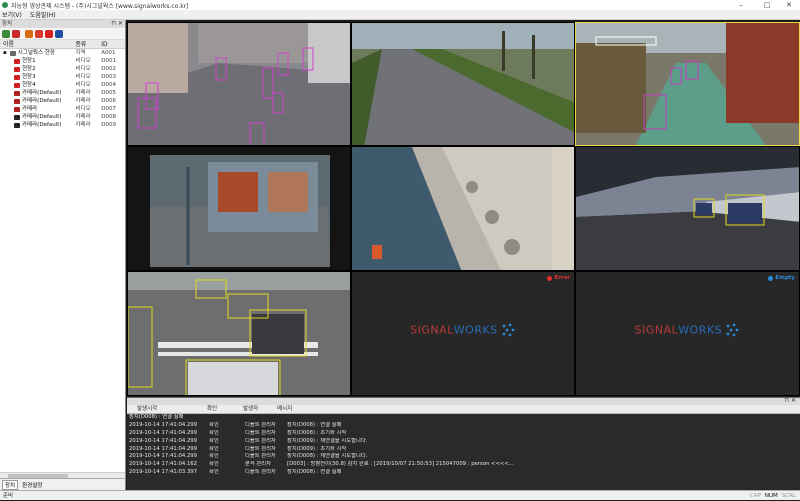 The image size is (800, 501). Describe the element at coordinates (10, 484) in the screenshot. I see `tab-devices: 장치` at that location.